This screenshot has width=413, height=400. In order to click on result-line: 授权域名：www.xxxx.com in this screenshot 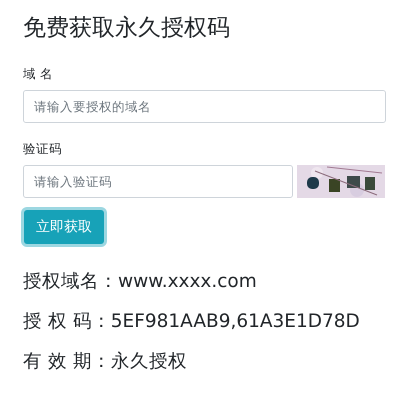, I will do `click(140, 282)`.